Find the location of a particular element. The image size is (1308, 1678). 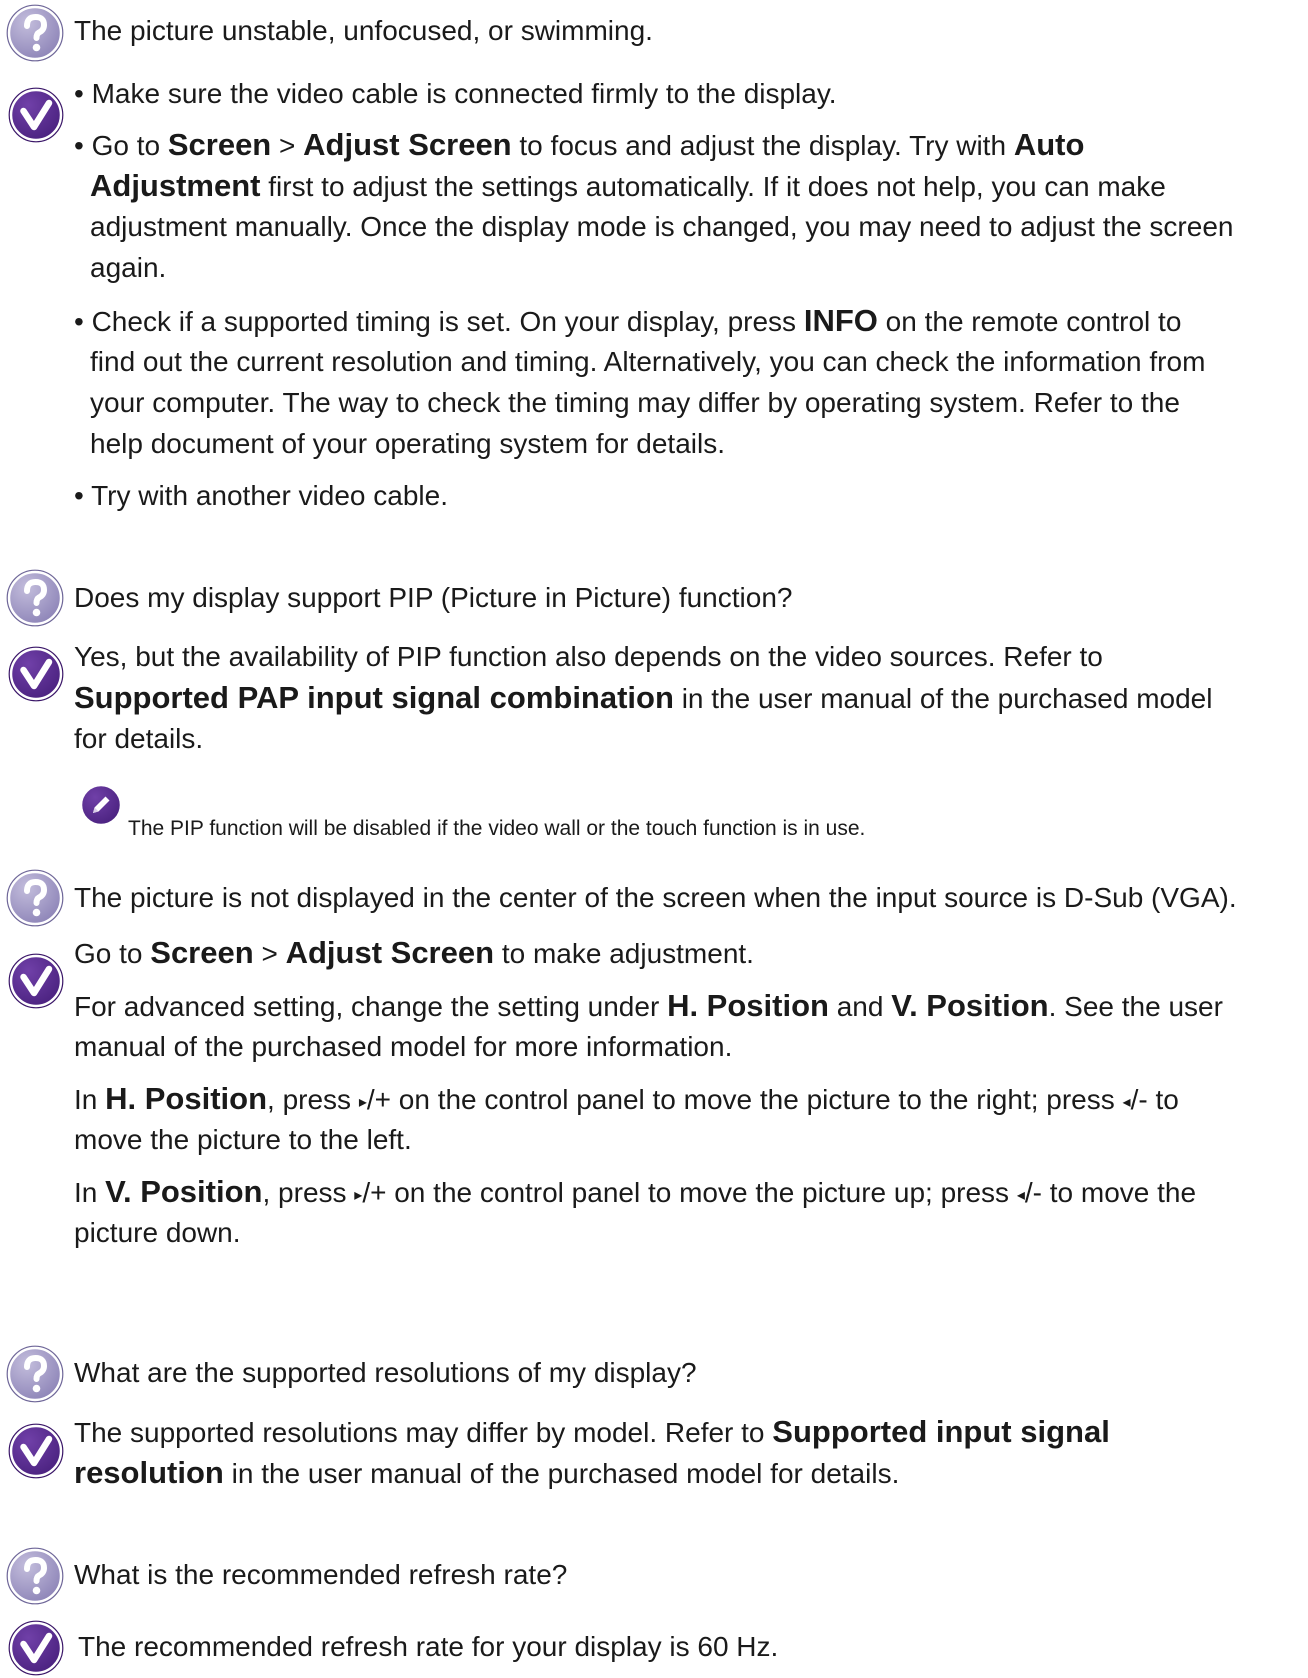

answer-2-line-3: for details. is located at coordinates (139, 738).